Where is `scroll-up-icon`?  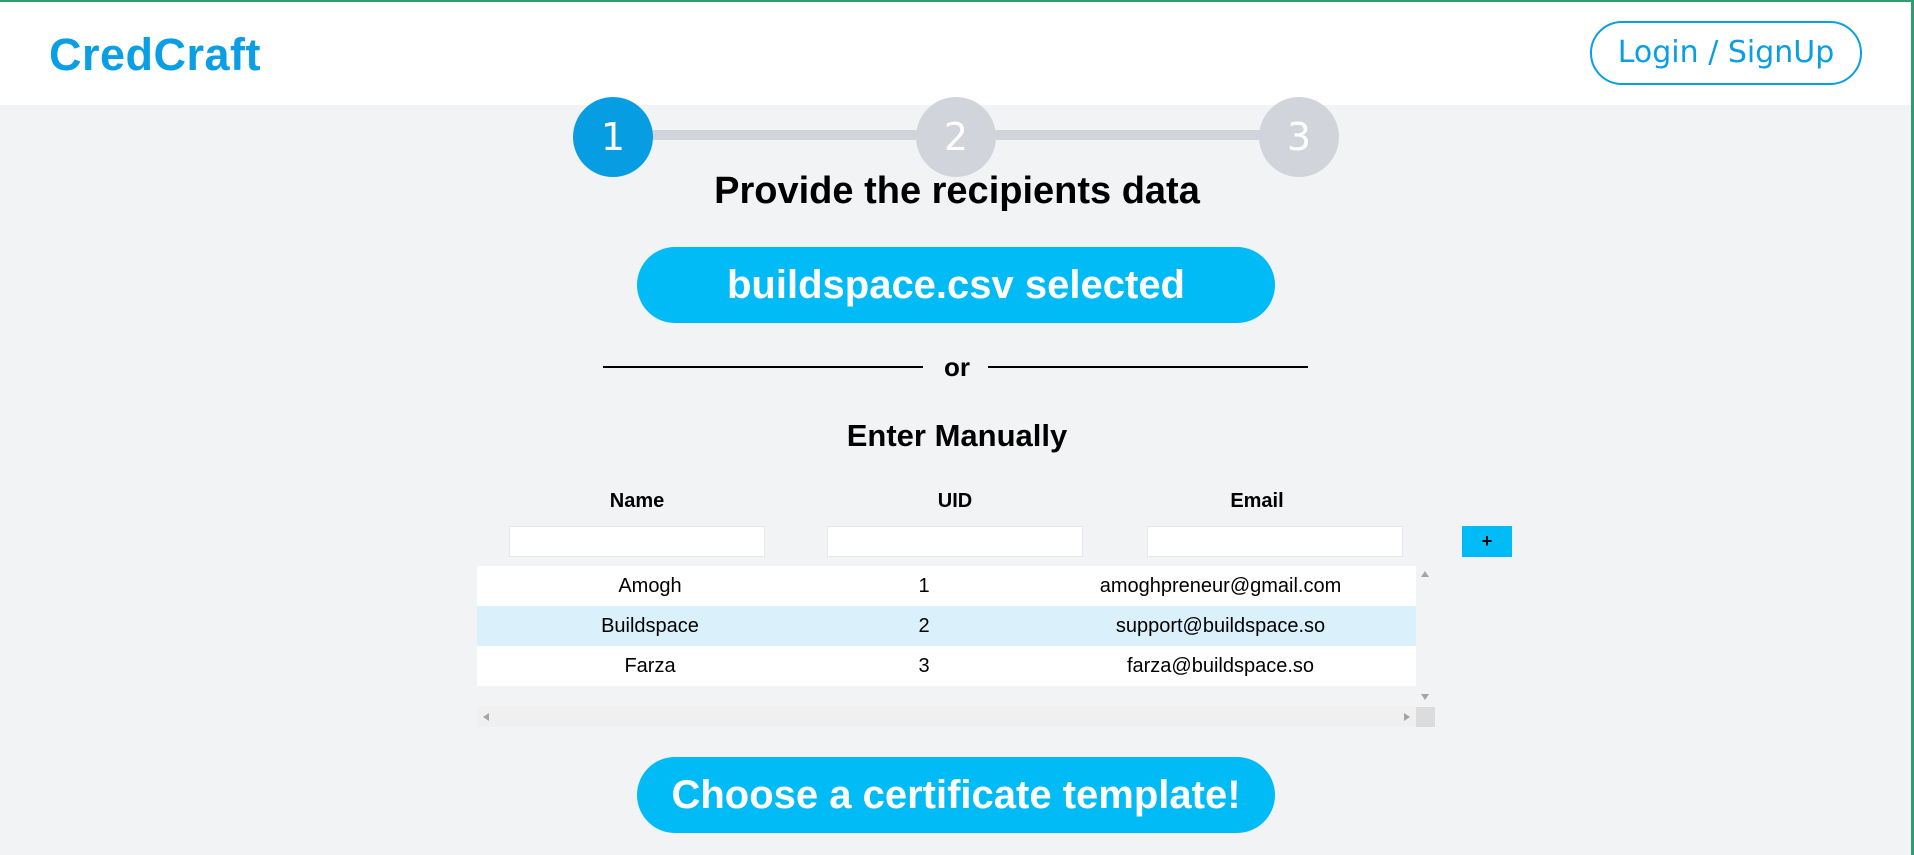 scroll-up-icon is located at coordinates (1425, 574).